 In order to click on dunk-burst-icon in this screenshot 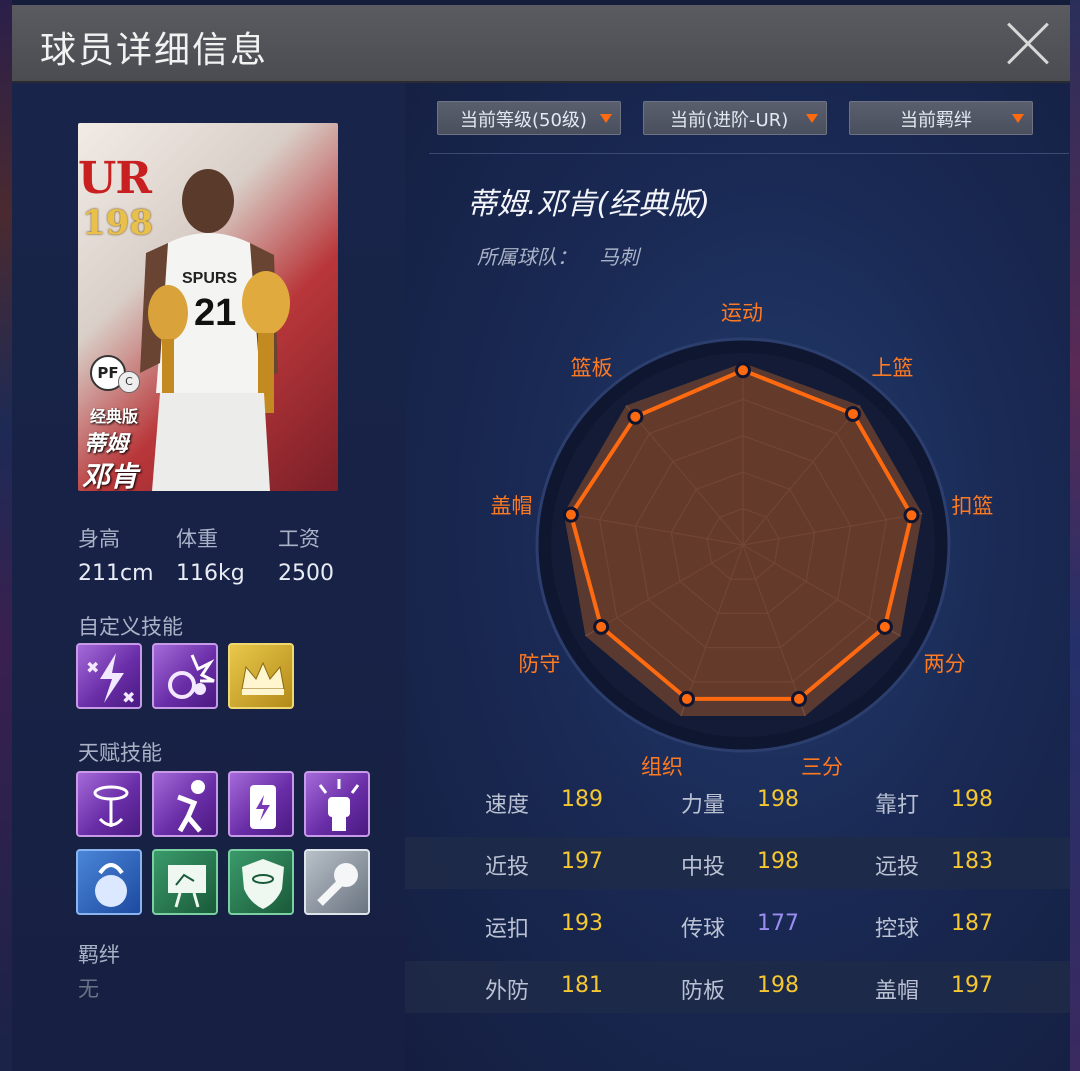, I will do `click(185, 676)`.